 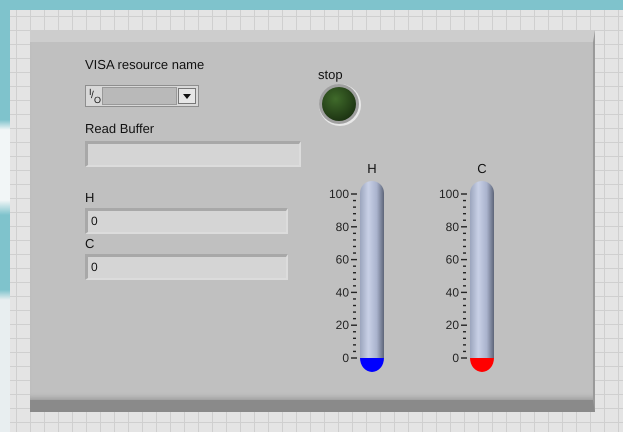 What do you see at coordinates (482, 168) in the screenshot?
I see `thermometer-label: C` at bounding box center [482, 168].